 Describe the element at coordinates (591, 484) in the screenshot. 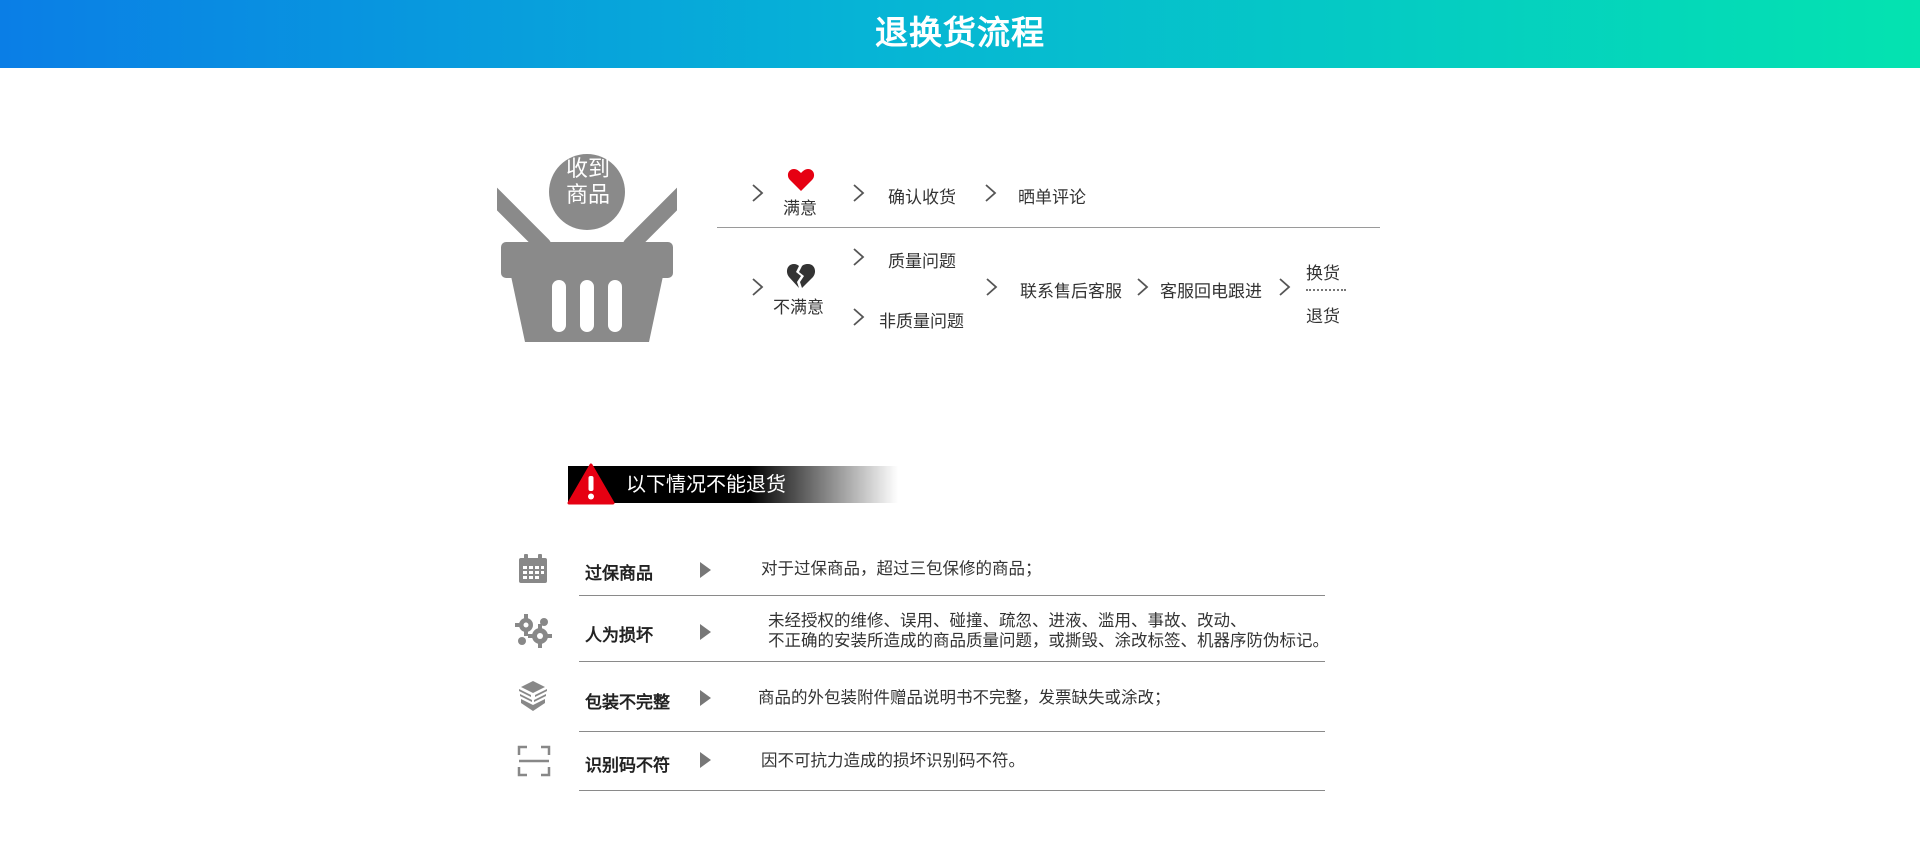

I see `warning-icon` at that location.